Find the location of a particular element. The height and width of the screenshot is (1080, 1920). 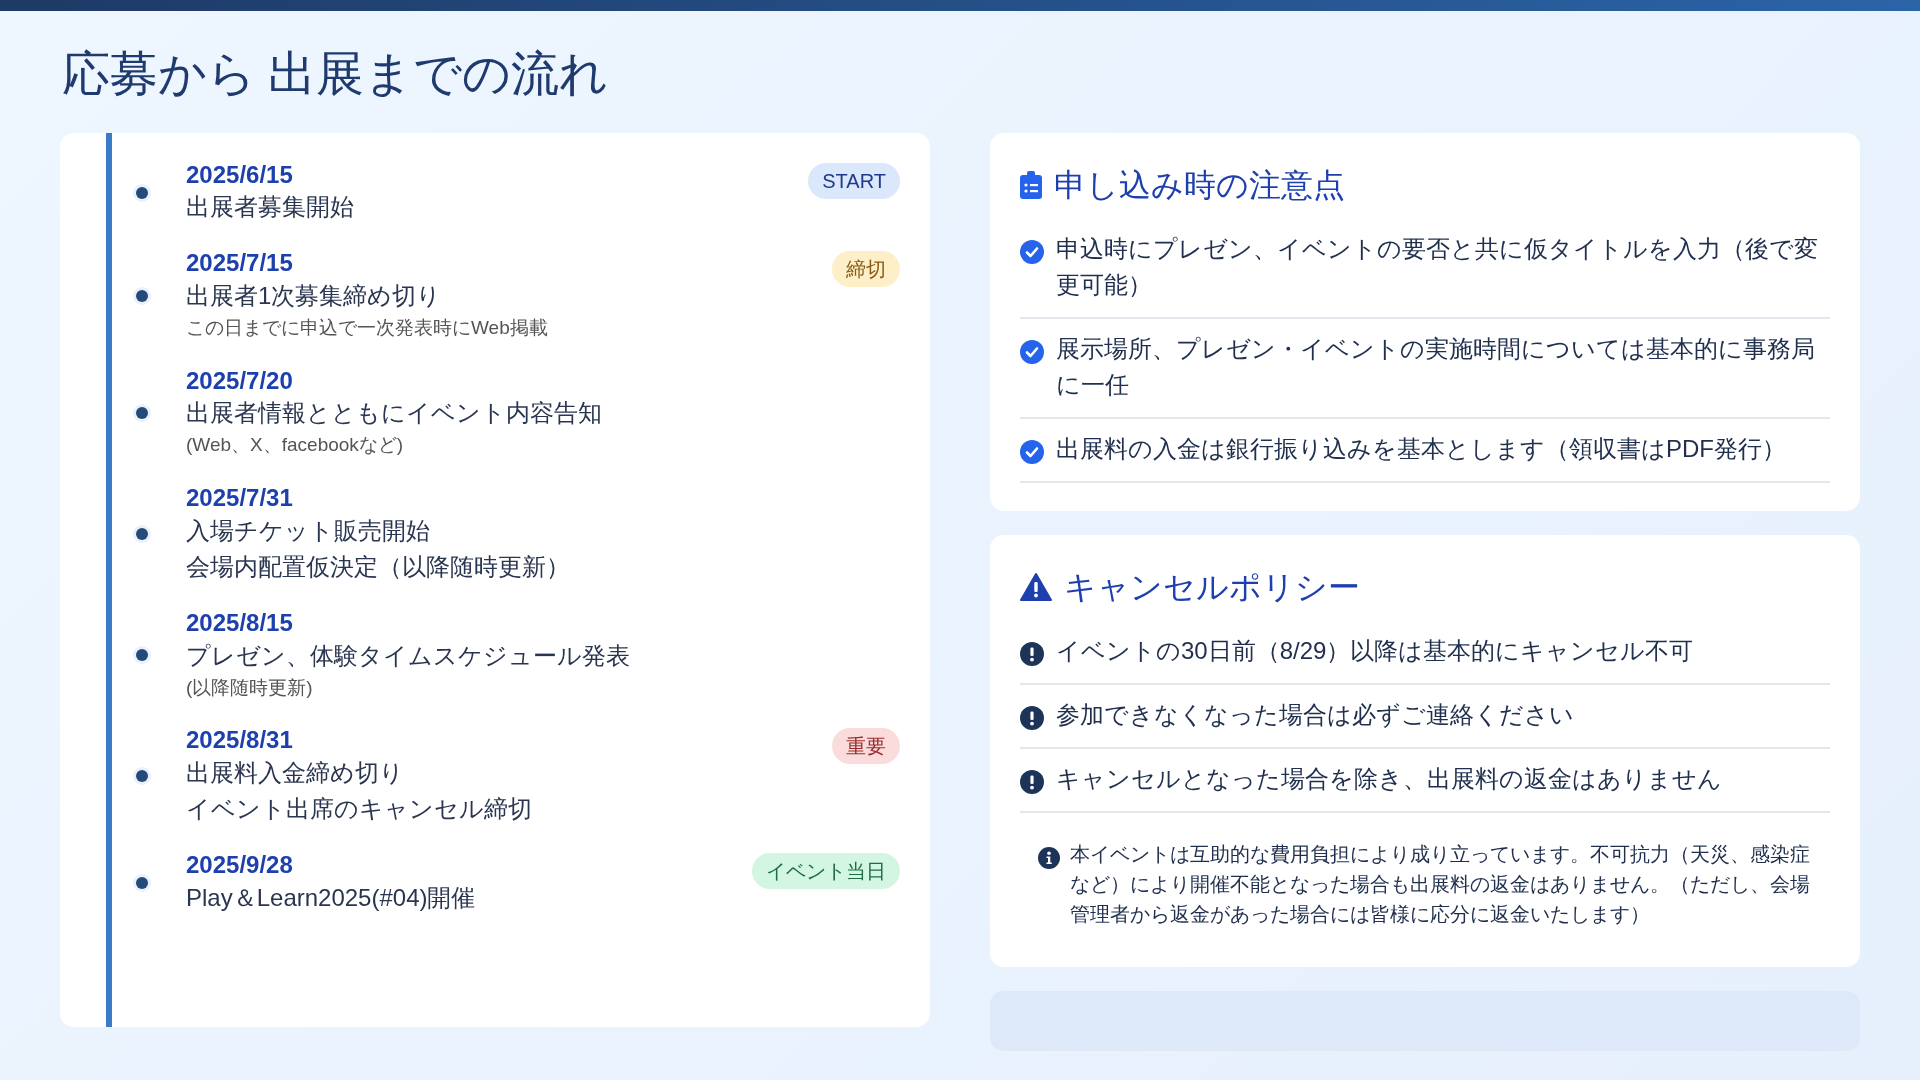

status-tag: イベント当日 is located at coordinates (826, 870).